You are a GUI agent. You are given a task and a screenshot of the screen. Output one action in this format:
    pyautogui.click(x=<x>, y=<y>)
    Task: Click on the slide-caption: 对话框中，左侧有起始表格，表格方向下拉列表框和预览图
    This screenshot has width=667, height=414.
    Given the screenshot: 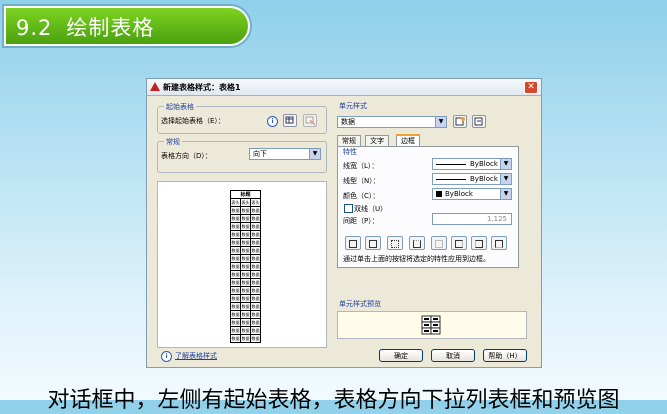 What is the action you would take?
    pyautogui.click(x=333, y=400)
    